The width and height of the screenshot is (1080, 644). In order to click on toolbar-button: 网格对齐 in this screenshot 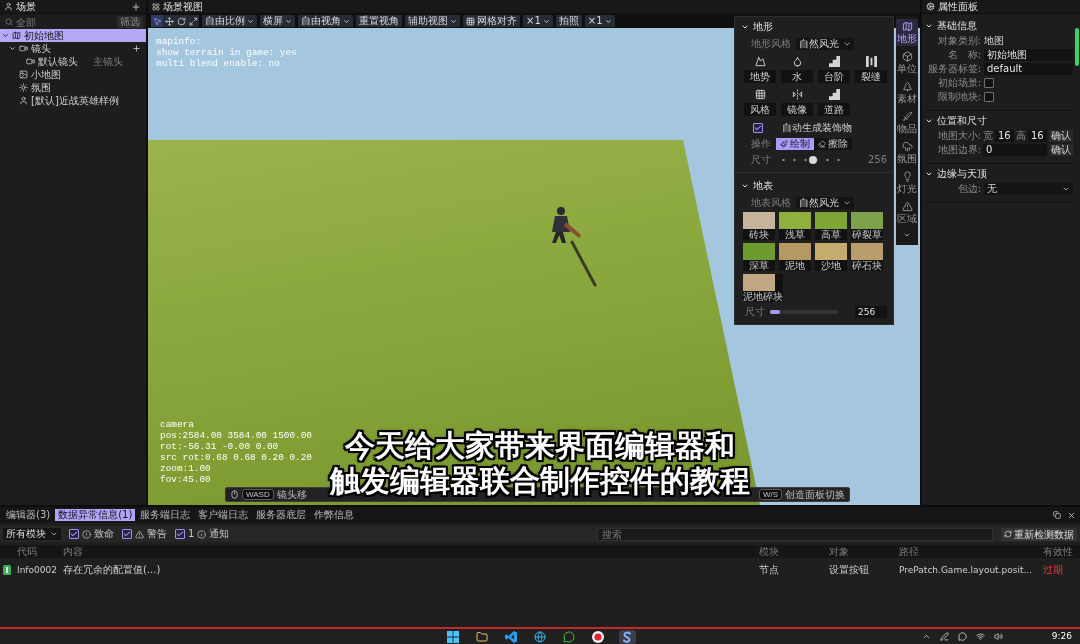, I will do `click(491, 21)`.